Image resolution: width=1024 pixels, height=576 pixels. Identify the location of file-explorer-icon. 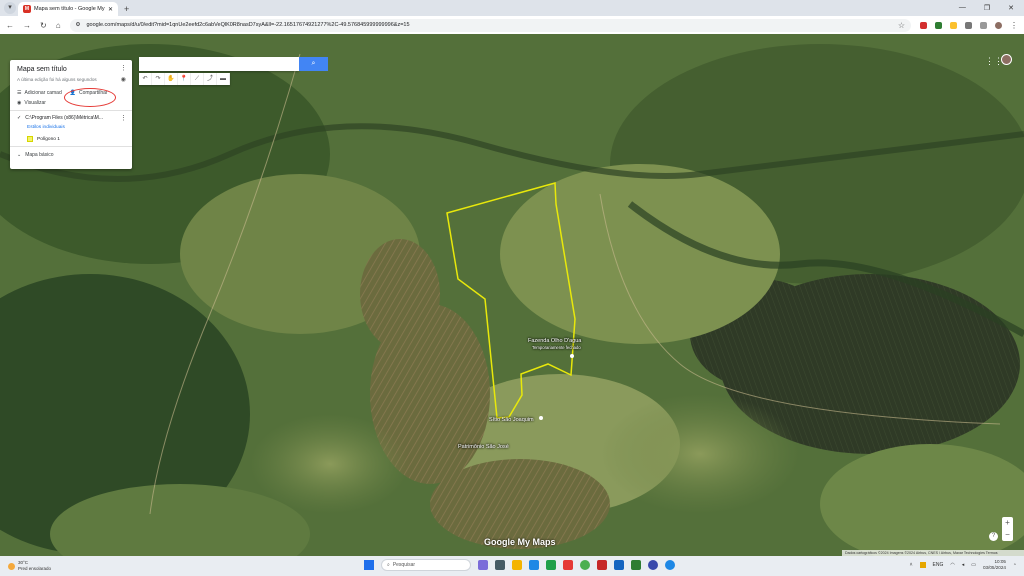
(517, 565).